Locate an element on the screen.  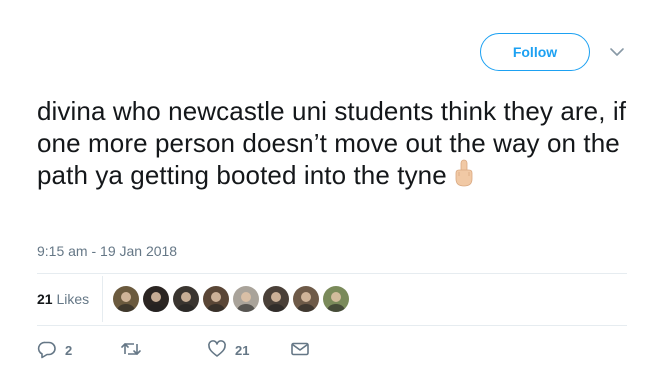
retweet-button is located at coordinates (135, 350).